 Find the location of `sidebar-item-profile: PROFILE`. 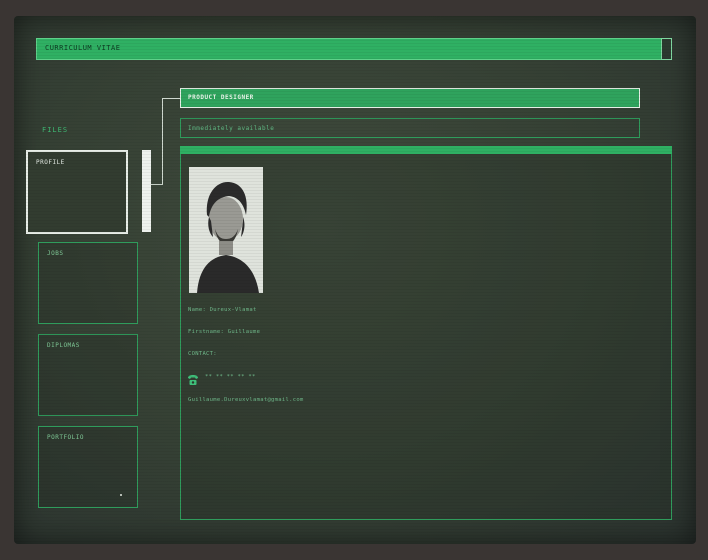

sidebar-item-profile: PROFILE is located at coordinates (77, 192).